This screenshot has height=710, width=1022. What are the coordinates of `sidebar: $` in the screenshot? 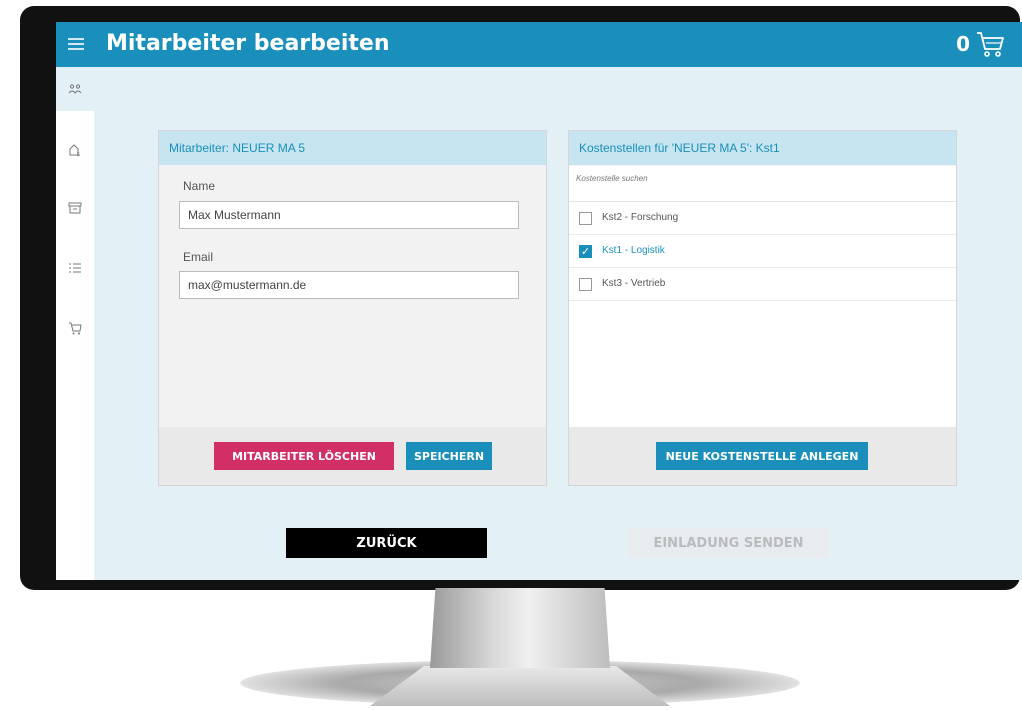 It's located at (75, 323).